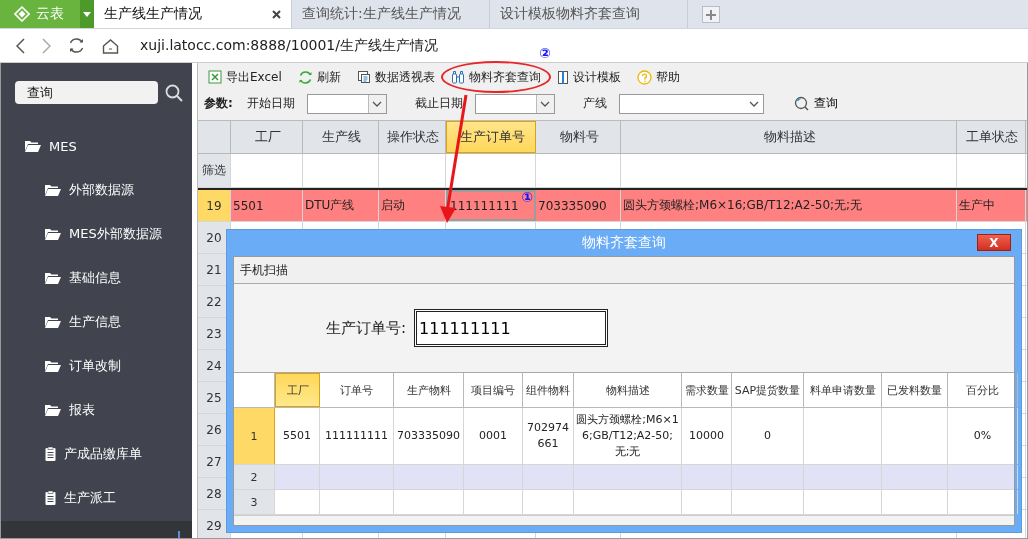 The height and width of the screenshot is (539, 1028). Describe the element at coordinates (96, 146) in the screenshot. I see `tree-item: MES` at that location.